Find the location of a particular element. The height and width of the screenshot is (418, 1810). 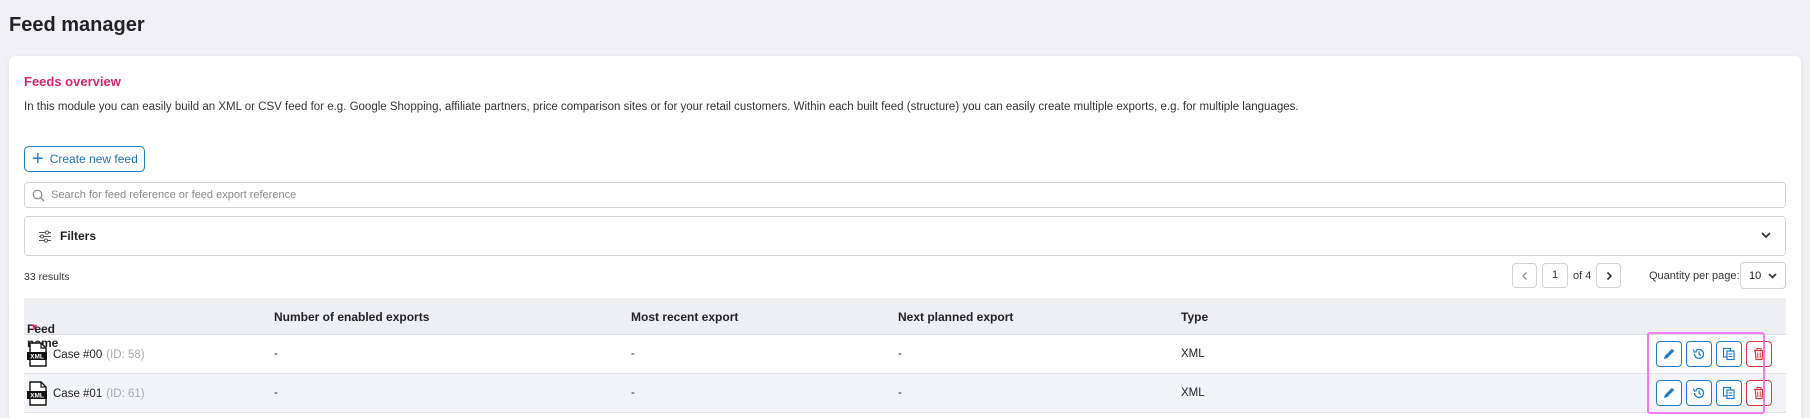

pagination: 1 of 4 is located at coordinates (1567, 275).